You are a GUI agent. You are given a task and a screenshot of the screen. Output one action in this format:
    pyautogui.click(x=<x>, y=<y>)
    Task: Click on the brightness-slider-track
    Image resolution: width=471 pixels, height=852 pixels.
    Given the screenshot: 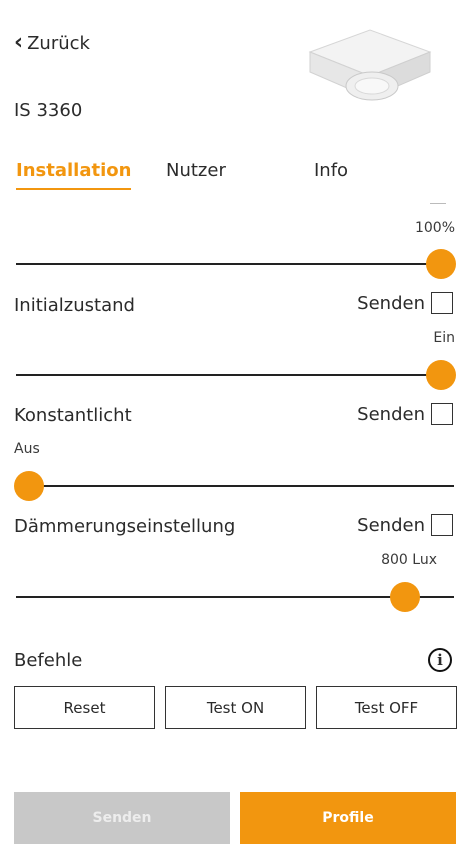 What is the action you would take?
    pyautogui.click(x=227, y=264)
    